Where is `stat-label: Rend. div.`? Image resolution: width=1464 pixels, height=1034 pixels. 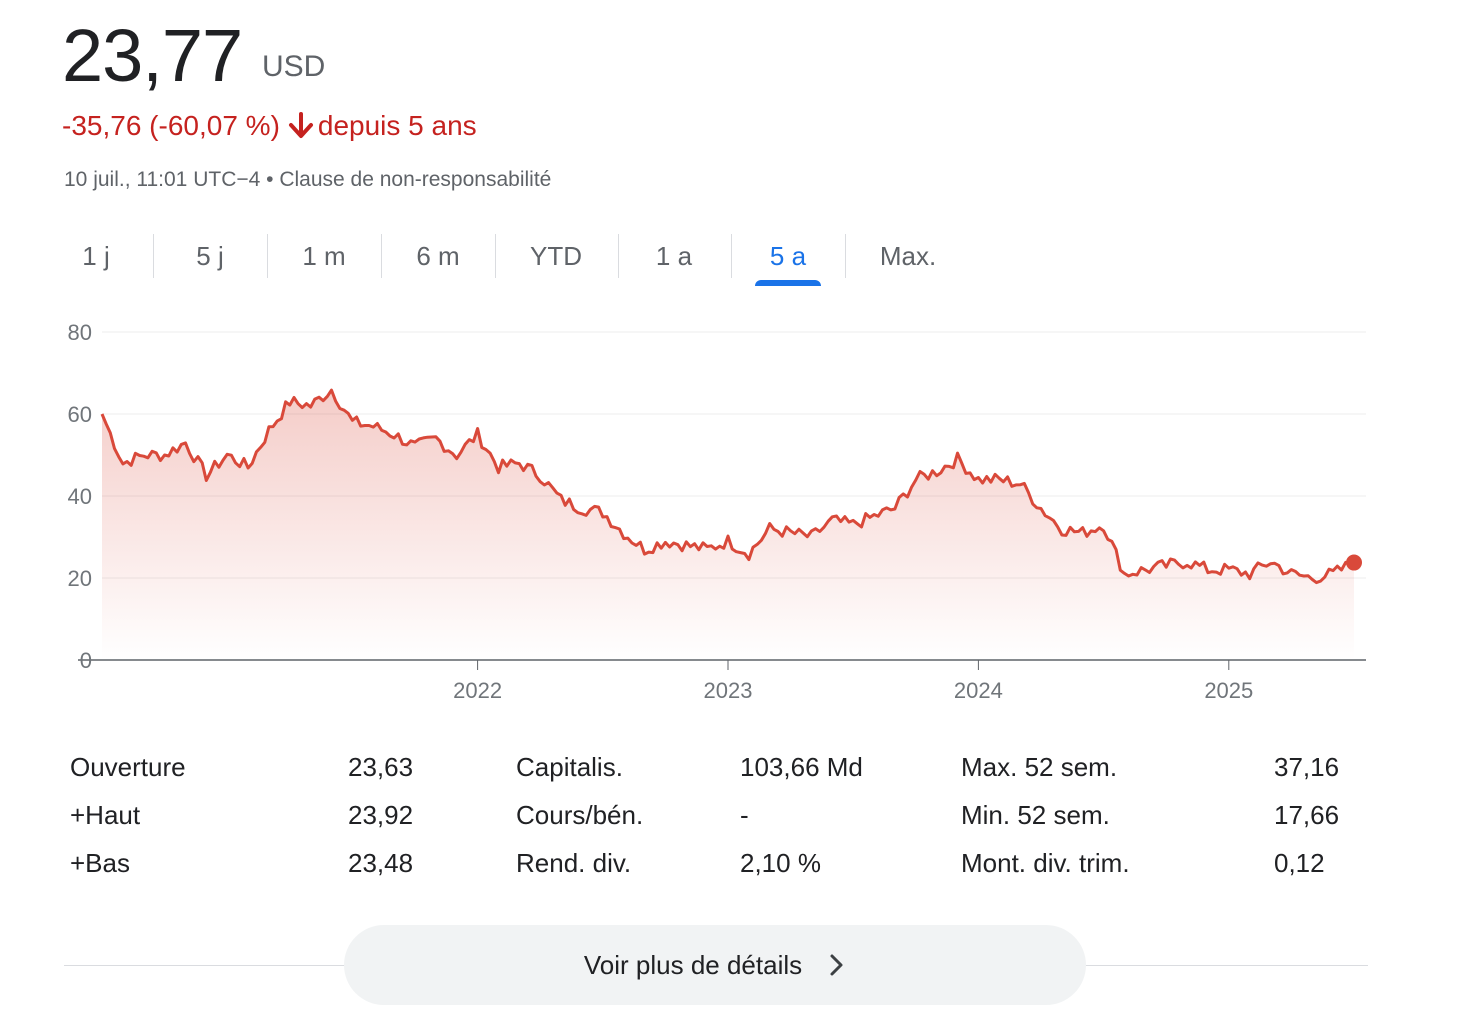
stat-label: Rend. div. is located at coordinates (574, 863).